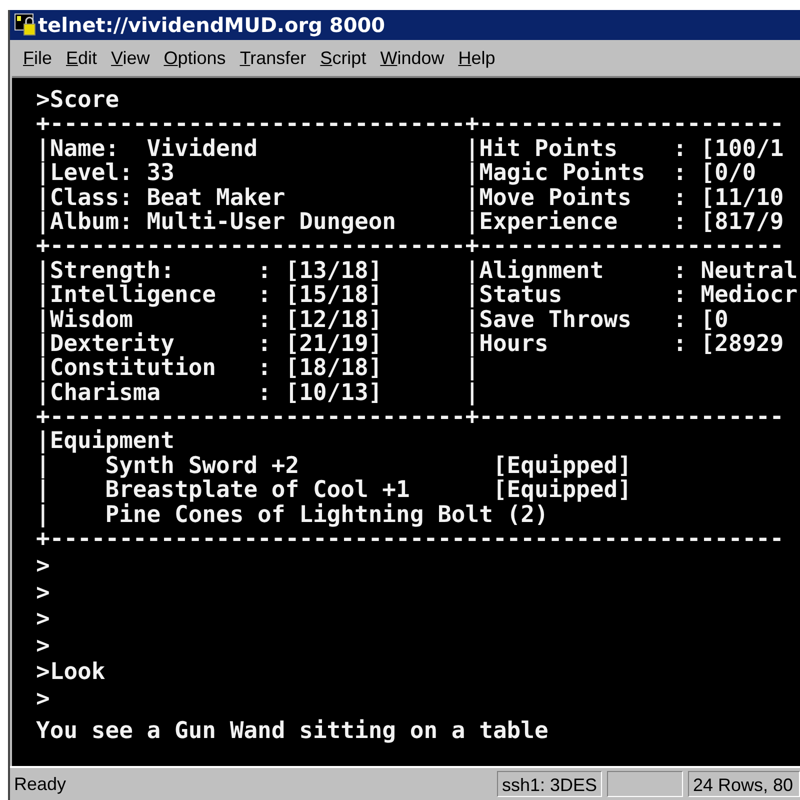 The height and width of the screenshot is (800, 800). What do you see at coordinates (417, 271) in the screenshot?
I see `terminal-line: |Strength: : [13/18] |Alignment : Neutral` at bounding box center [417, 271].